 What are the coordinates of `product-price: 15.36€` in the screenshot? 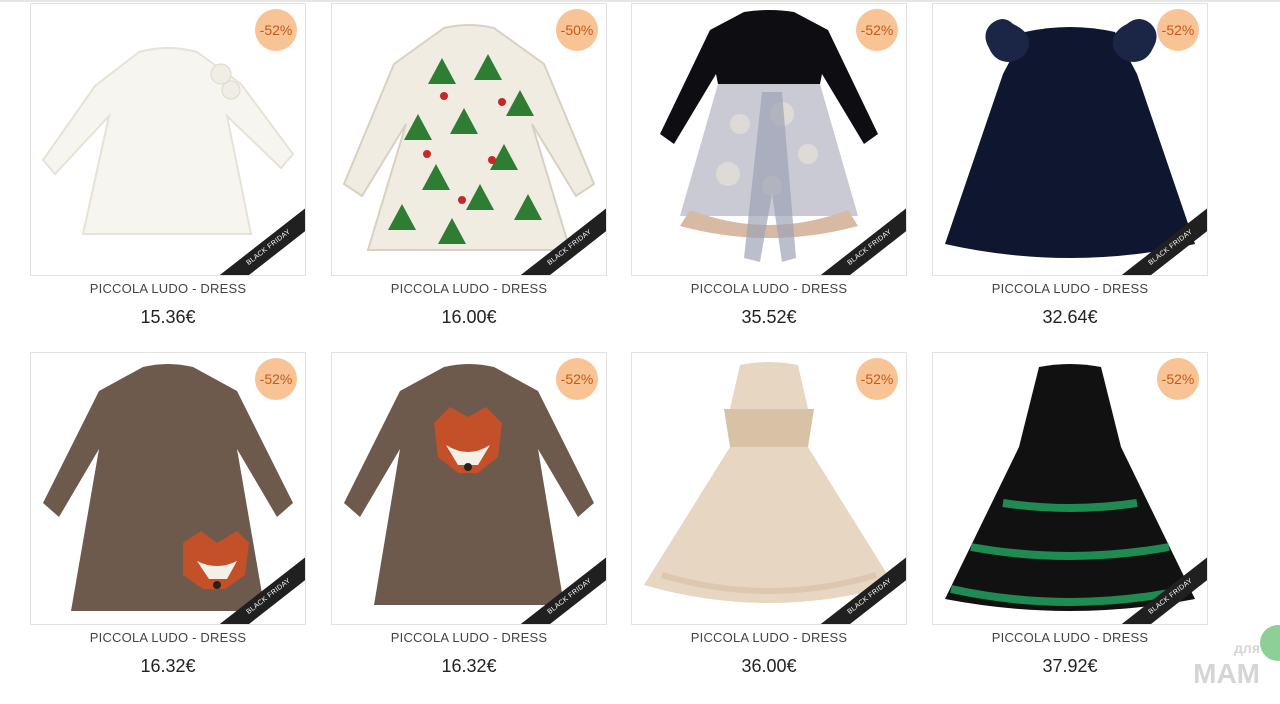 It's located at (168, 317).